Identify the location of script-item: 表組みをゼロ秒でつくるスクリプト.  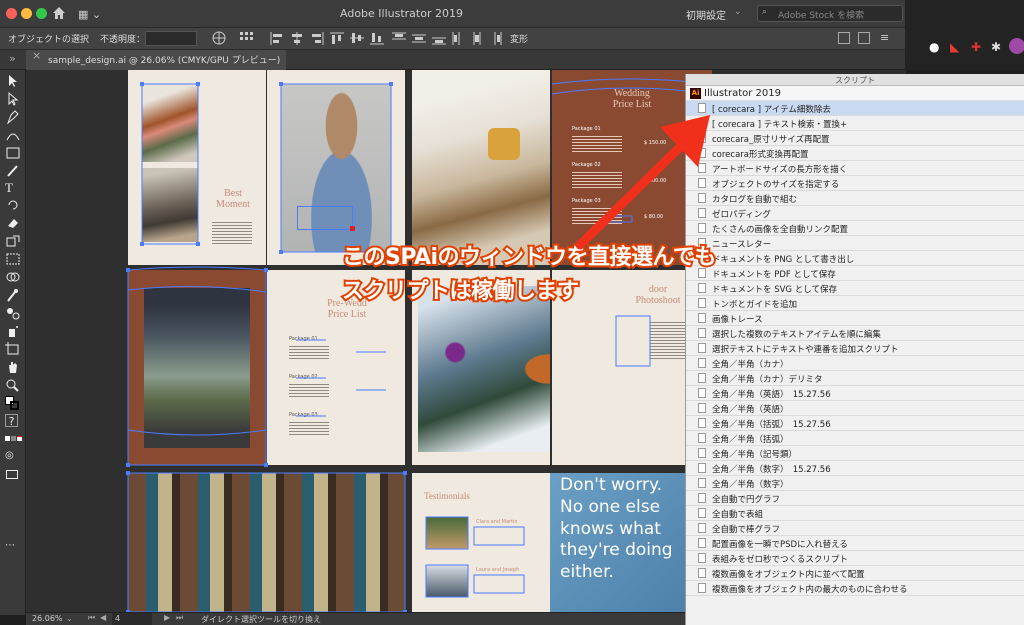
(855, 558).